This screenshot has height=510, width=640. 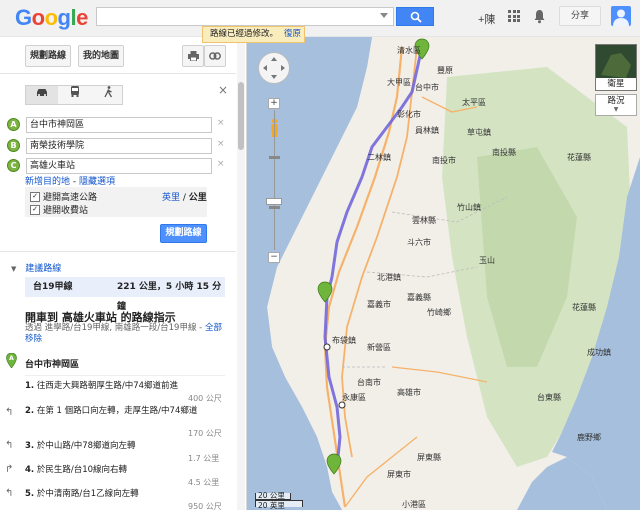 I want to click on map-place-label: 永康區, so click(x=354, y=397).